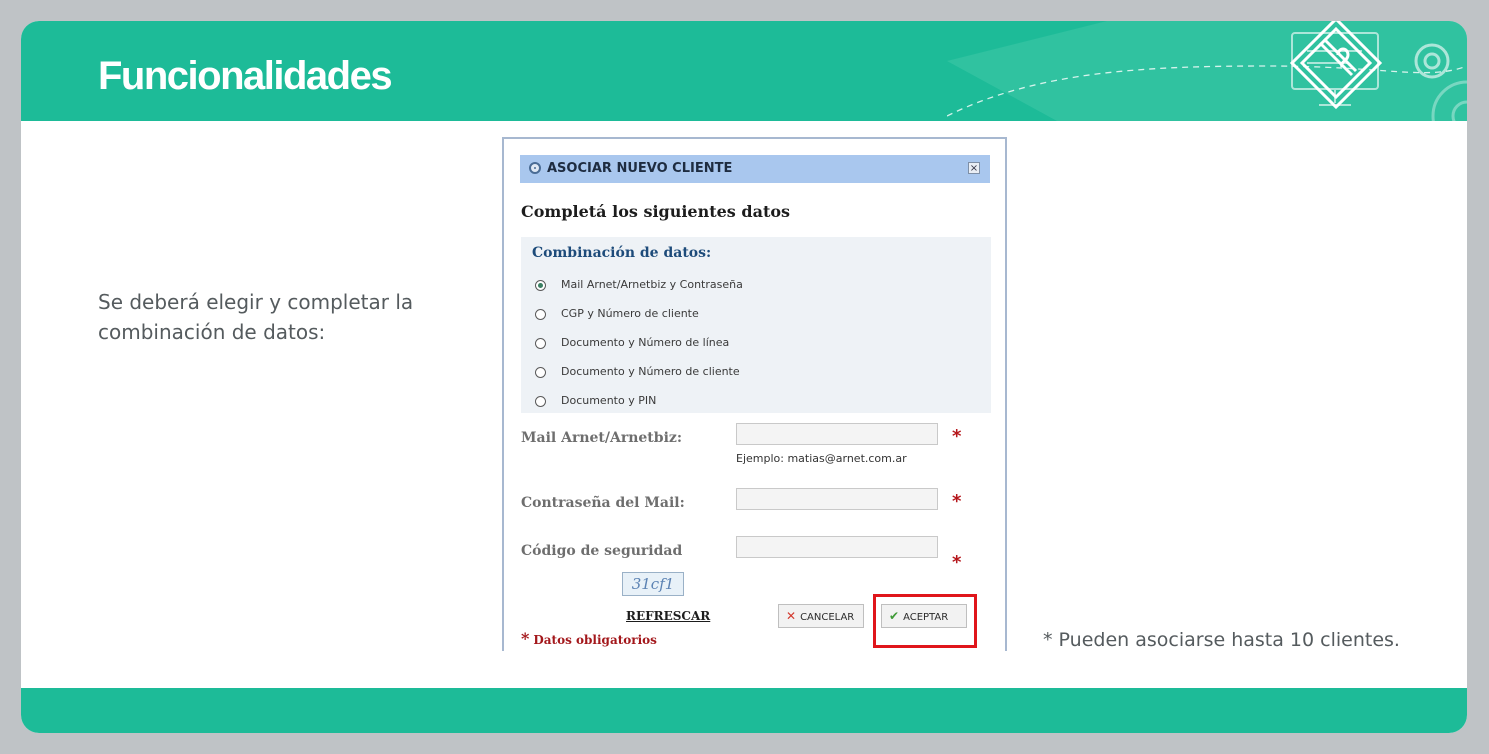 The height and width of the screenshot is (754, 1489). What do you see at coordinates (602, 551) in the screenshot?
I see `security-code-label: Código de seguridad` at bounding box center [602, 551].